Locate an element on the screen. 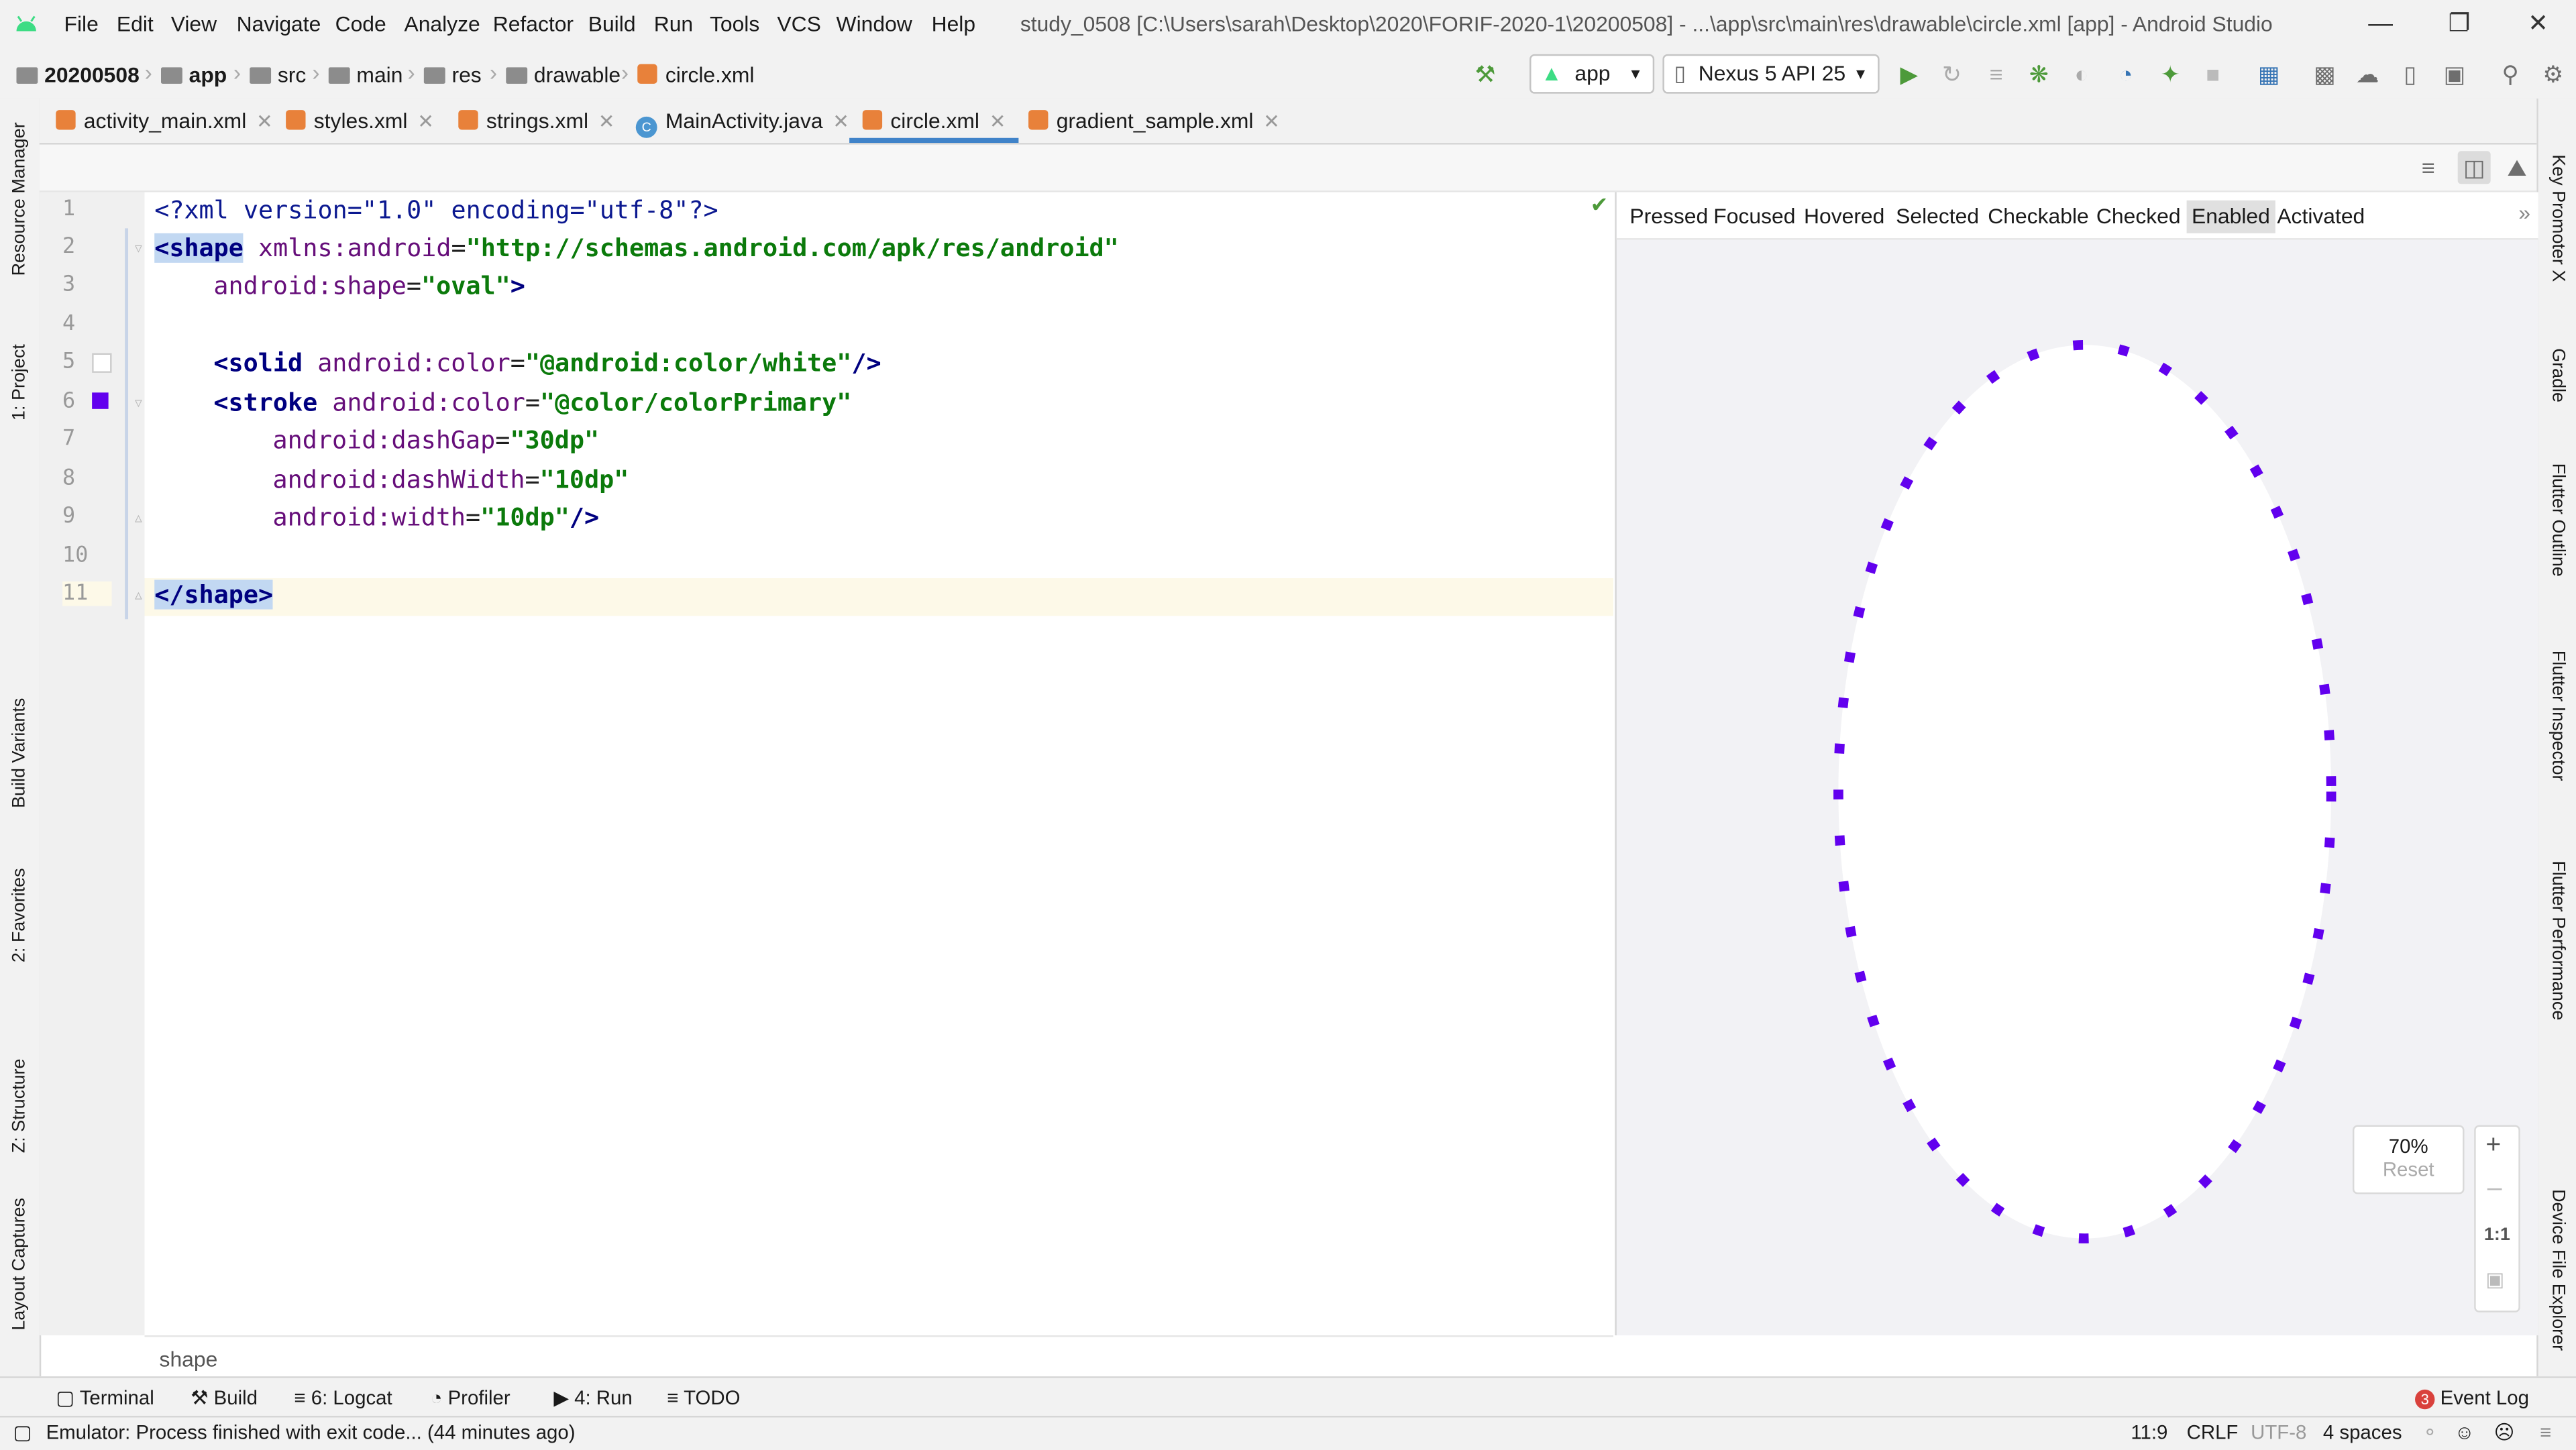 Image resolution: width=2576 pixels, height=1450 pixels. tab-styles: styles.xml ✕ is located at coordinates (360, 121).